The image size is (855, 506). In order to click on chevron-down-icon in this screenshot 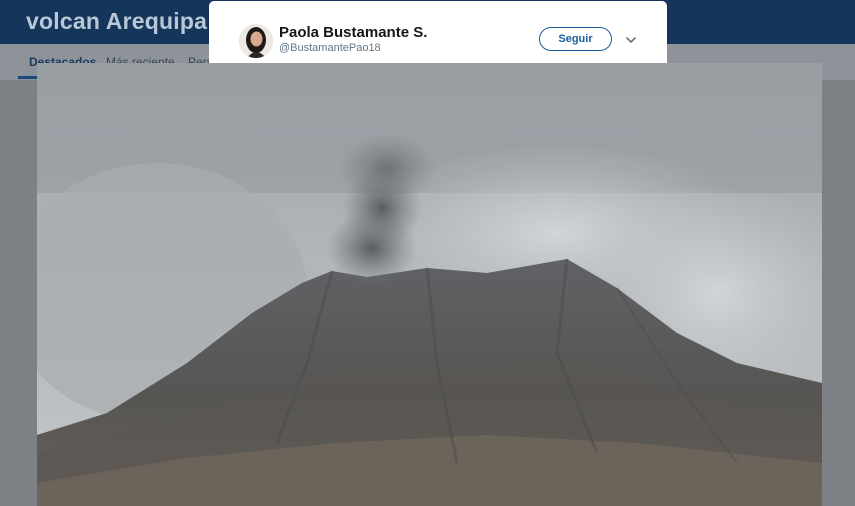, I will do `click(631, 40)`.